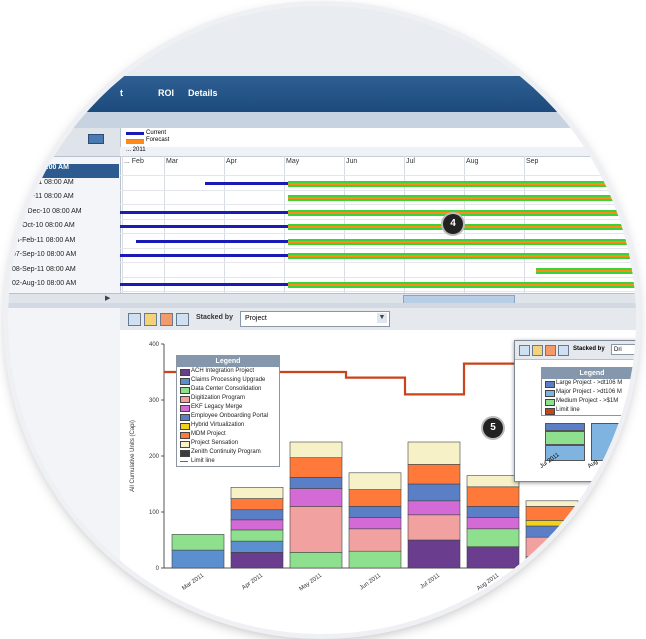 Image resolution: width=646 pixels, height=639 pixels. What do you see at coordinates (315, 319) in the screenshot?
I see `stacked-by-select: Project ▼` at bounding box center [315, 319].